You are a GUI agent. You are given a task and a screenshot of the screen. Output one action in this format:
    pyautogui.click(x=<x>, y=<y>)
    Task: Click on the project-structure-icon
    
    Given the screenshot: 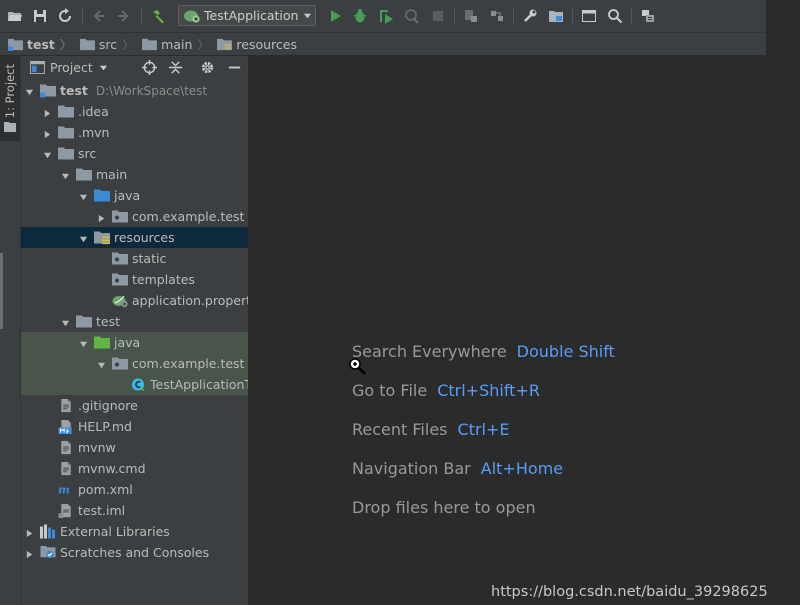 What is the action you would take?
    pyautogui.click(x=497, y=16)
    